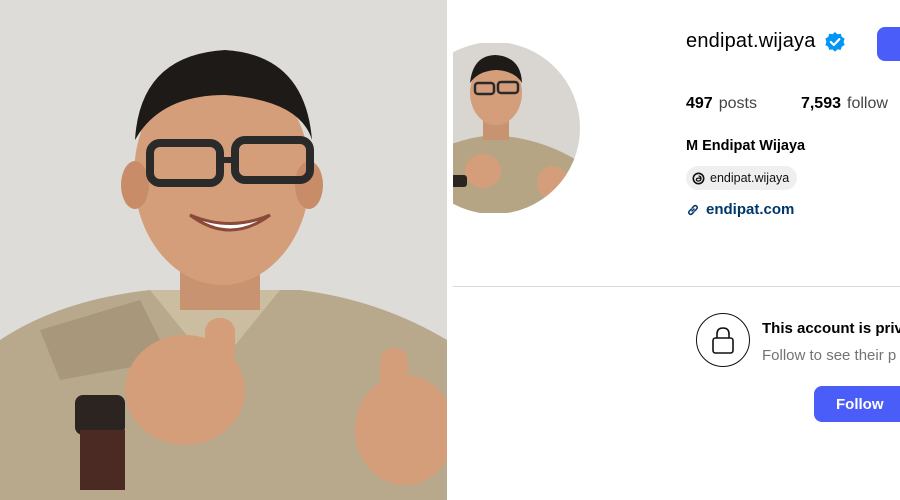  What do you see at coordinates (698, 178) in the screenshot?
I see `threads-icon` at bounding box center [698, 178].